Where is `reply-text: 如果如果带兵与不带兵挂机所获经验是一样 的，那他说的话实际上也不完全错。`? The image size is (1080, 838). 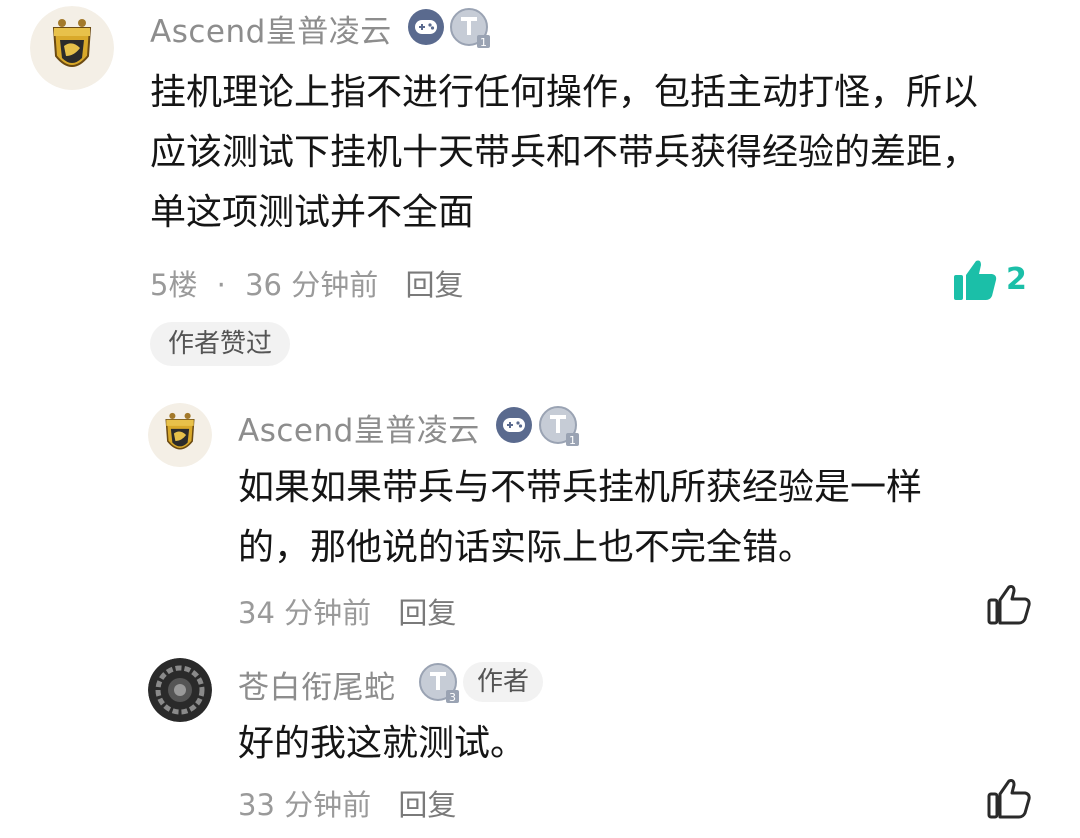 reply-text: 如果如果带兵与不带兵挂机所获经验是一样 的，那他说的话实际上也不完全错。 is located at coordinates (638, 518).